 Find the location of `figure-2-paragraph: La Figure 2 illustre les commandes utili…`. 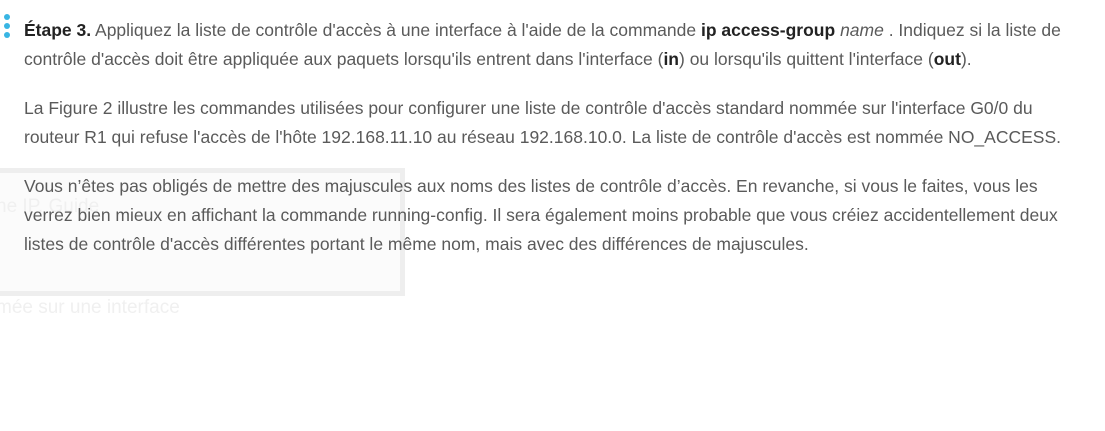

figure-2-paragraph: La Figure 2 illustre les commandes utili… is located at coordinates (542, 122).